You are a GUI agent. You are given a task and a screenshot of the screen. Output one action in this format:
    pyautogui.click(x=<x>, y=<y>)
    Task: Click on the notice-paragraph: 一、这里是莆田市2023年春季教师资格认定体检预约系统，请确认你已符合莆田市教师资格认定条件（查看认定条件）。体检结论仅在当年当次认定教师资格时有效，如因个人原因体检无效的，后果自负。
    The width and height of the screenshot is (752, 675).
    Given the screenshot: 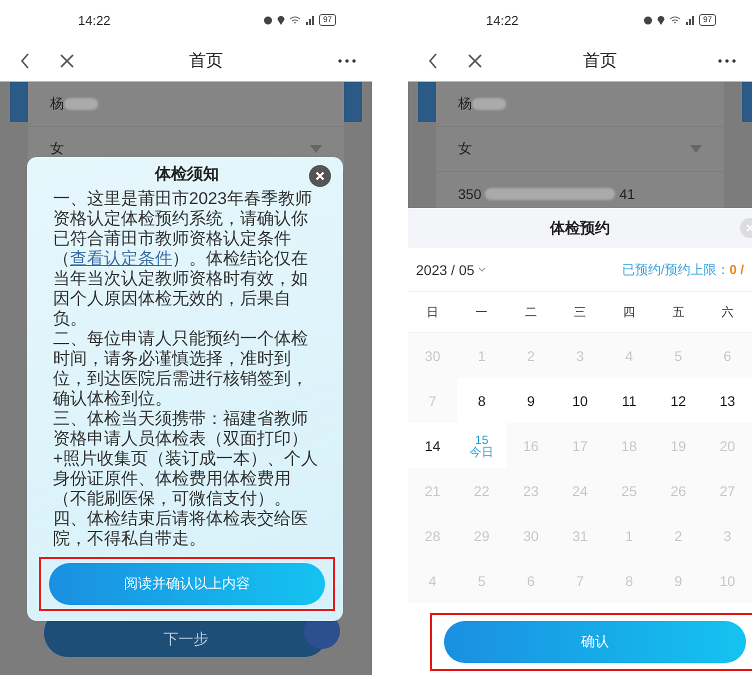 What is the action you would take?
    pyautogui.click(x=183, y=259)
    